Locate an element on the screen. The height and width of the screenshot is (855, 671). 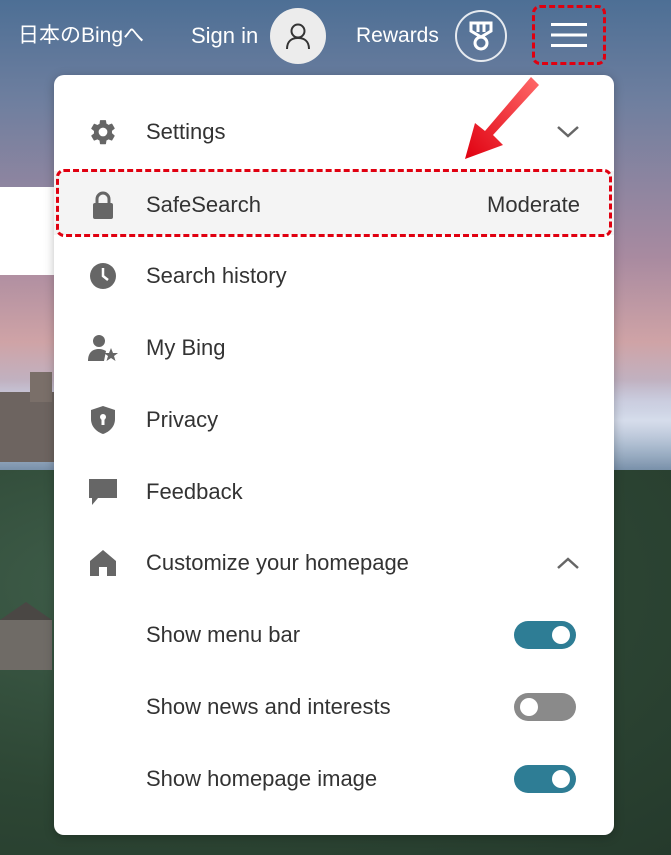
hamburger-menu-icon is located at coordinates (569, 35).